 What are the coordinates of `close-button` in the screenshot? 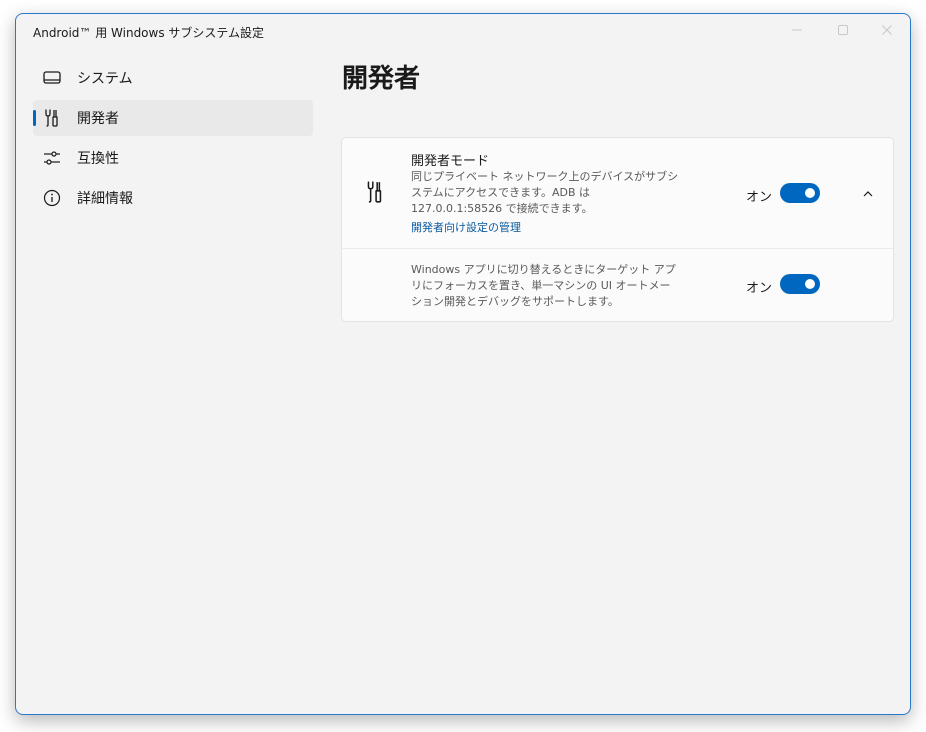 It's located at (887, 30).